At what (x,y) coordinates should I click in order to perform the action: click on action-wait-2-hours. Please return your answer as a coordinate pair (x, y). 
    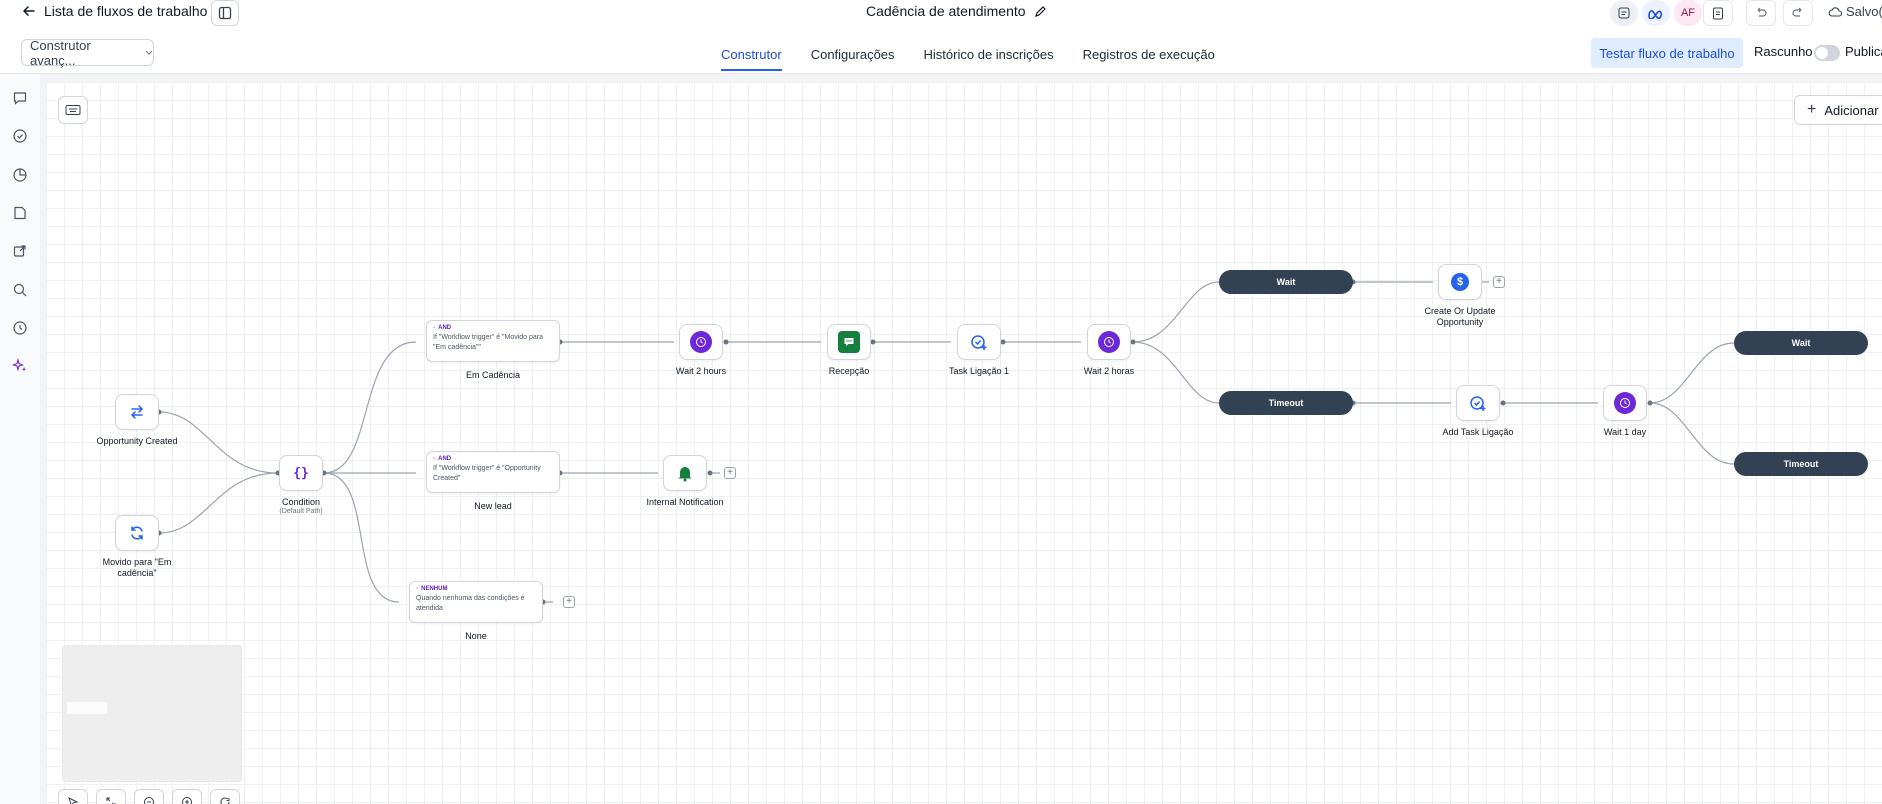
    Looking at the image, I should click on (701, 342).